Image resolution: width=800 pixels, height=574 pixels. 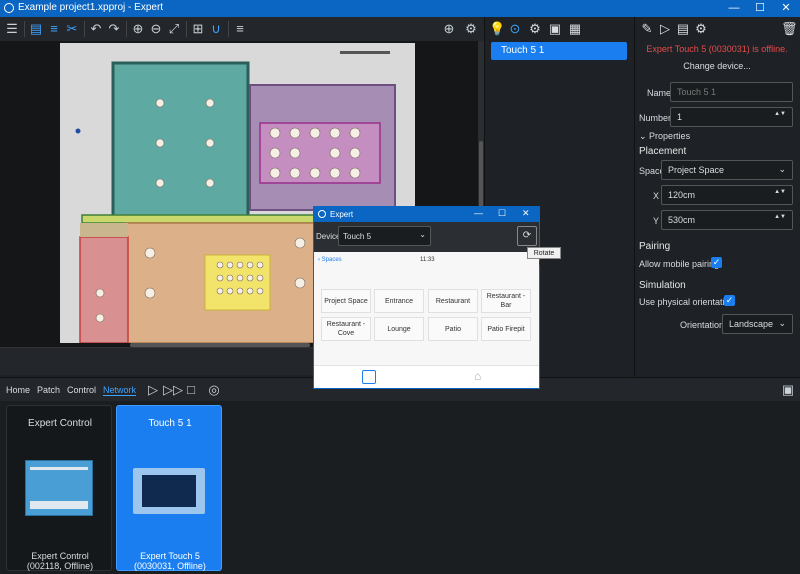 I want to click on tab-home: Home, so click(x=18, y=390).